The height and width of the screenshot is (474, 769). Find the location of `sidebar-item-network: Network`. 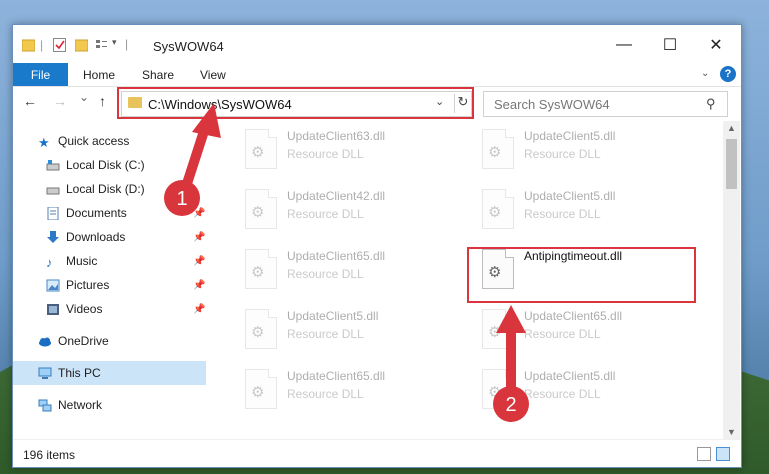

sidebar-item-network: Network is located at coordinates (109, 405).